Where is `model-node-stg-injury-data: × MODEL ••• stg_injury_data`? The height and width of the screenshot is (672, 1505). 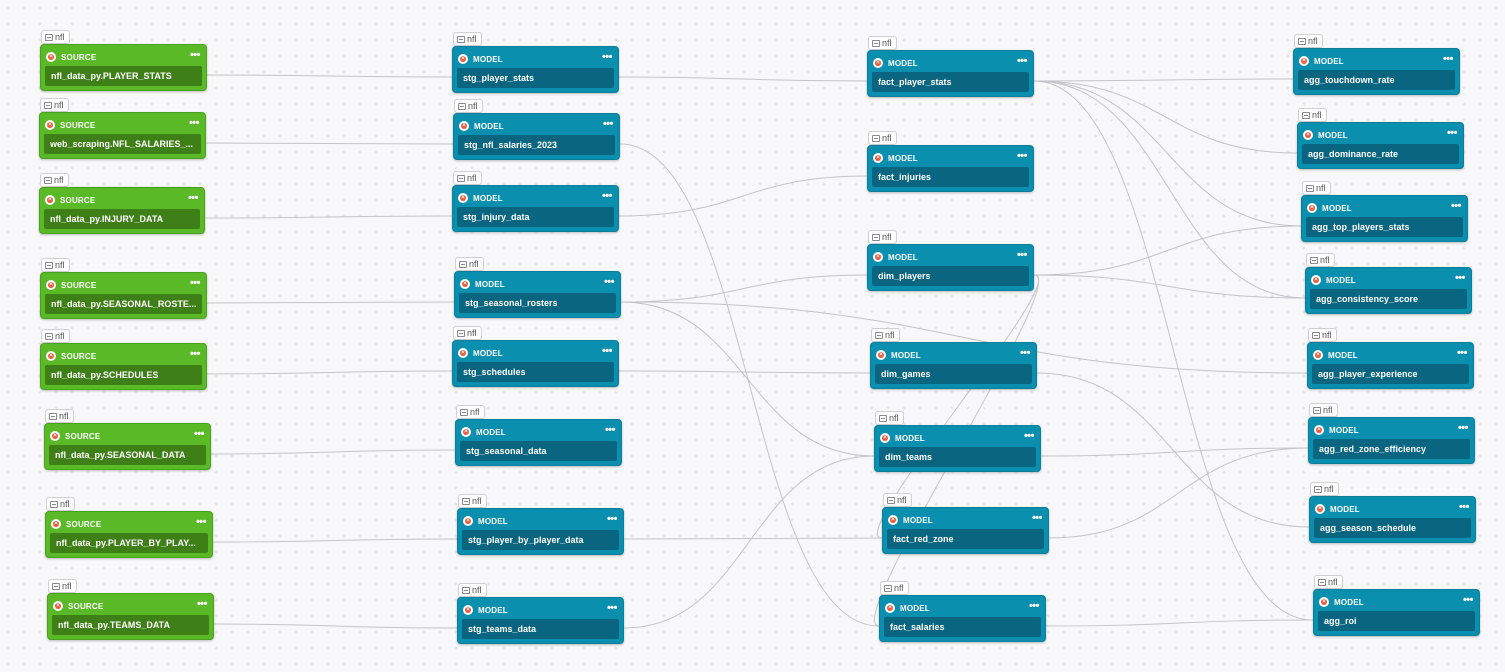
model-node-stg-injury-data: × MODEL ••• stg_injury_data is located at coordinates (535, 208).